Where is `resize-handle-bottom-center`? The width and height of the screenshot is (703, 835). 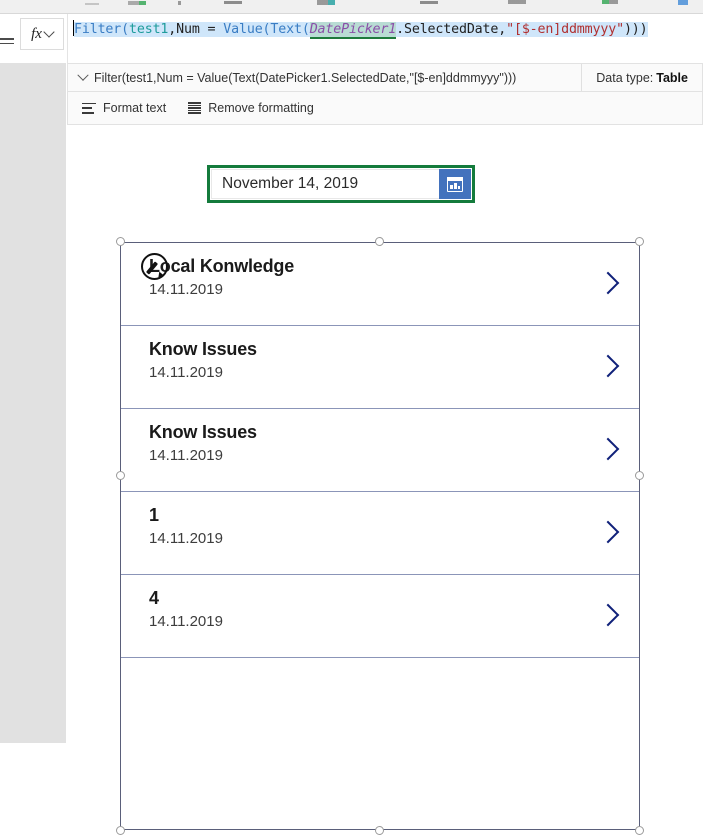 resize-handle-bottom-center is located at coordinates (379, 830).